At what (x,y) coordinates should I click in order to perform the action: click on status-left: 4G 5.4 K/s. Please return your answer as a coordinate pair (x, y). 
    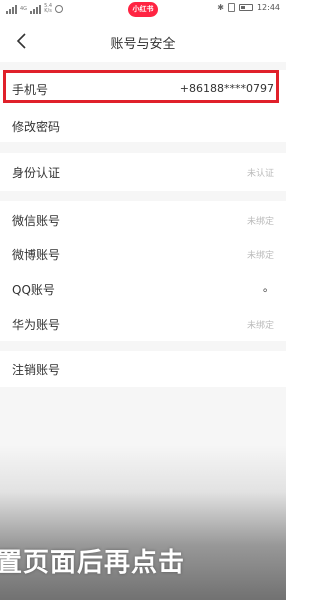
    Looking at the image, I should click on (35, 9).